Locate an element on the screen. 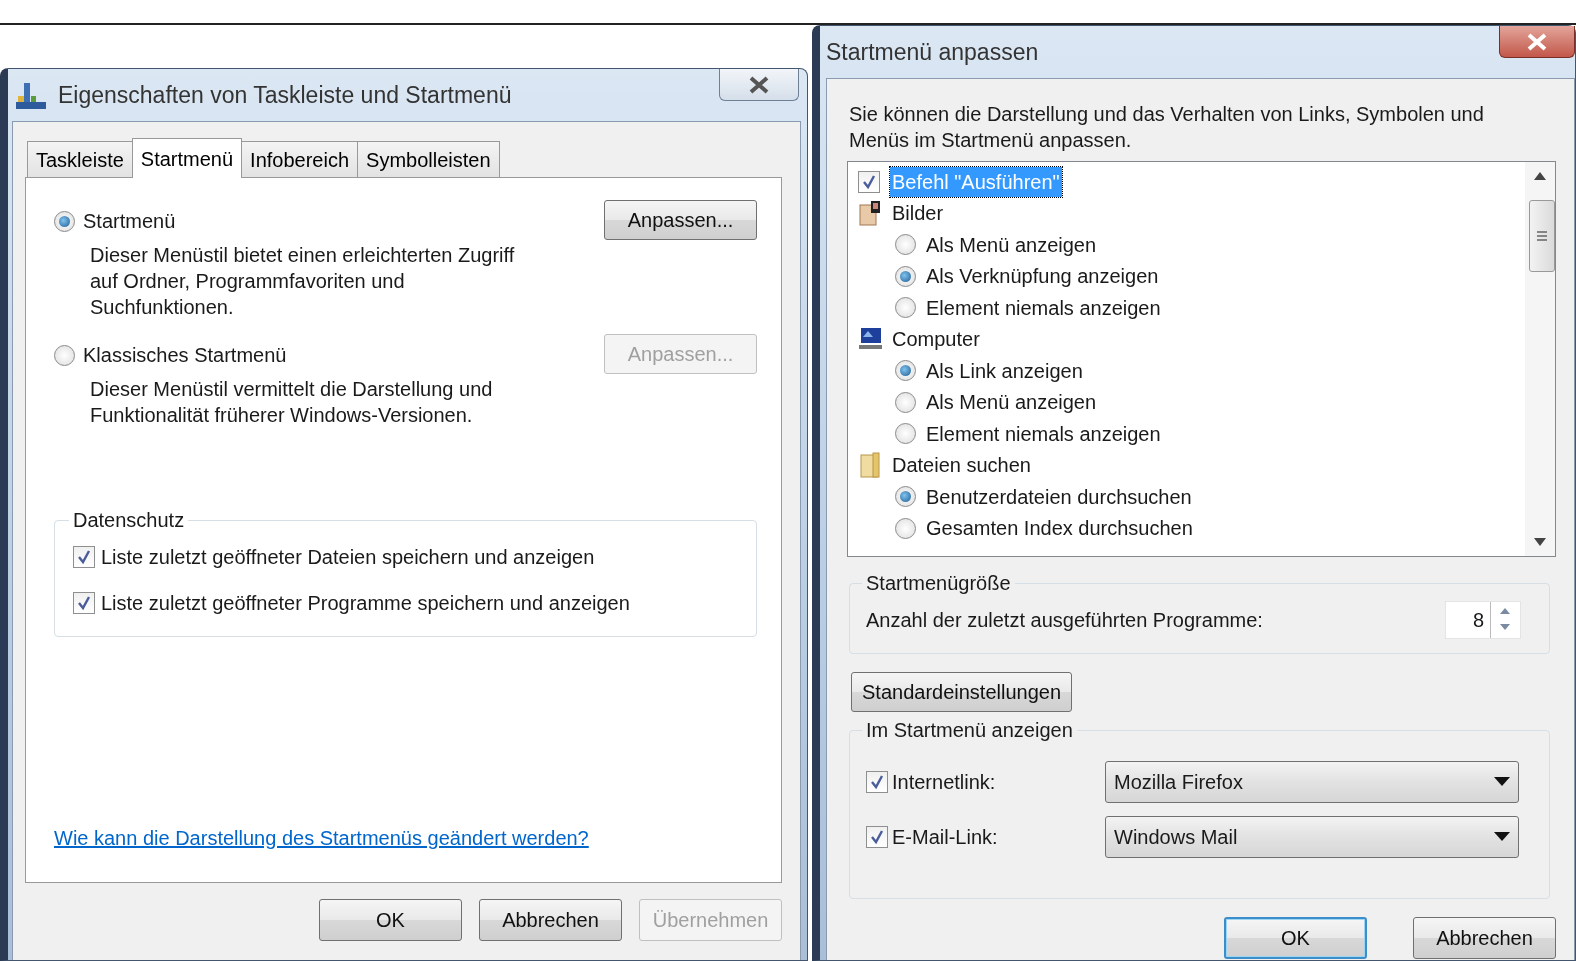 The image size is (1576, 961). scrollbar-thumb is located at coordinates (1542, 236).